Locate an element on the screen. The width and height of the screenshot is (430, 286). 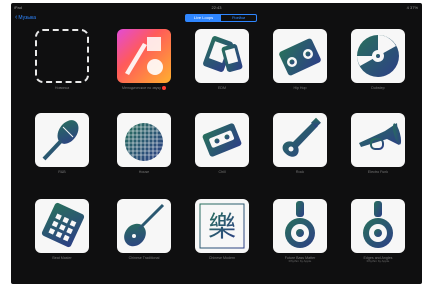
cassette-icon is located at coordinates (222, 140).